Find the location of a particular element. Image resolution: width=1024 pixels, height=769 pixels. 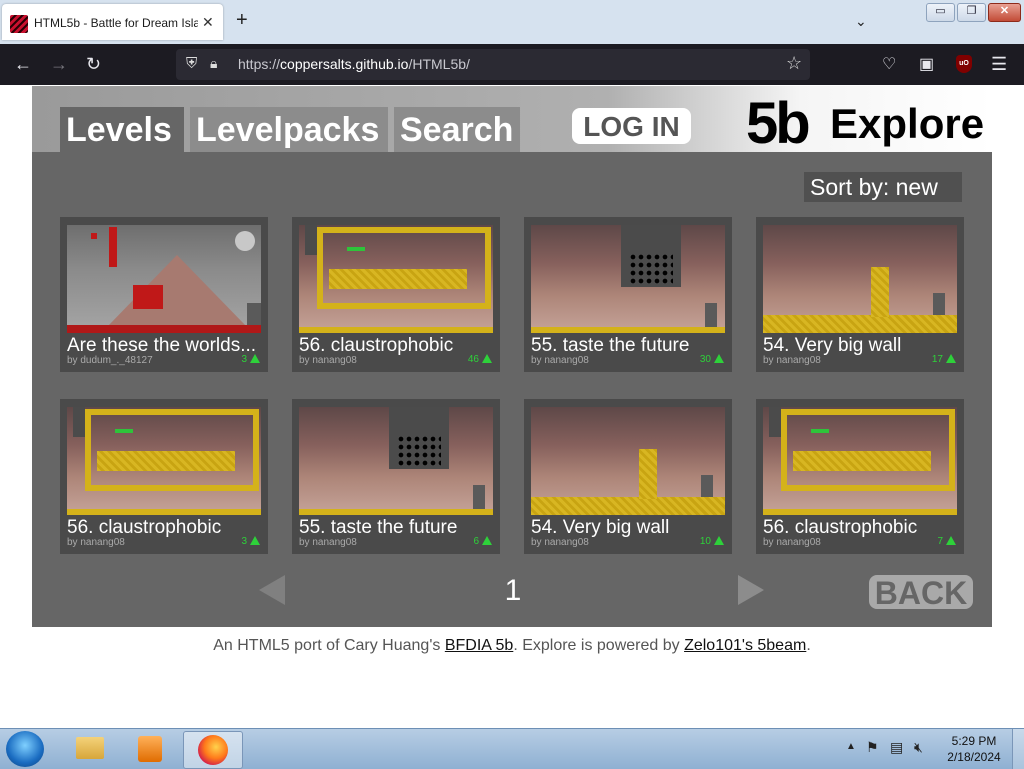

window-close-button: ✕ is located at coordinates (1004, 12).